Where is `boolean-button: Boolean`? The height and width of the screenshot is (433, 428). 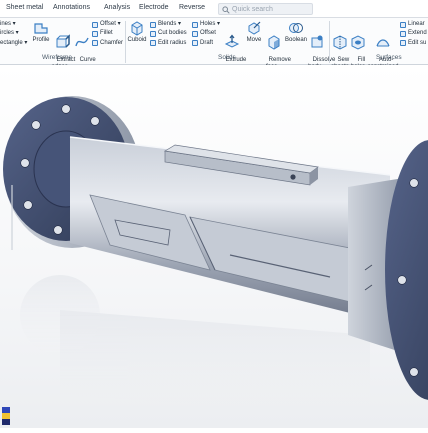 boolean-button: Boolean is located at coordinates (296, 32).